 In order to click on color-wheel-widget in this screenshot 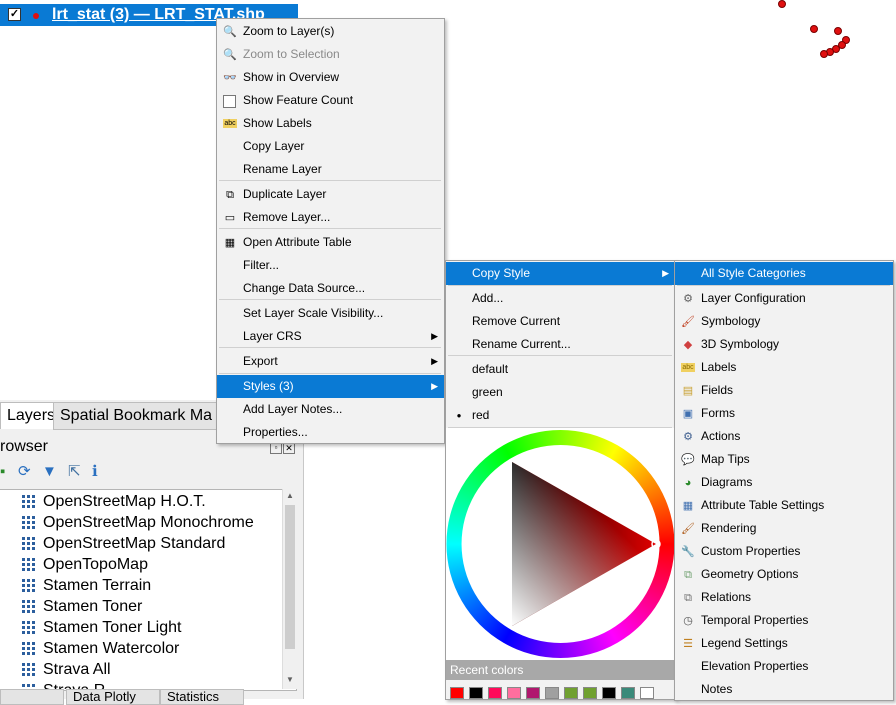, I will do `click(560, 544)`.